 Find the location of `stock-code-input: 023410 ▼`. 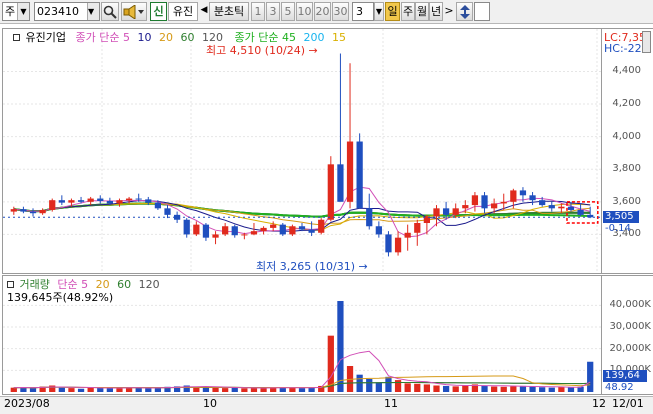

stock-code-input: 023410 ▼ is located at coordinates (67, 11).